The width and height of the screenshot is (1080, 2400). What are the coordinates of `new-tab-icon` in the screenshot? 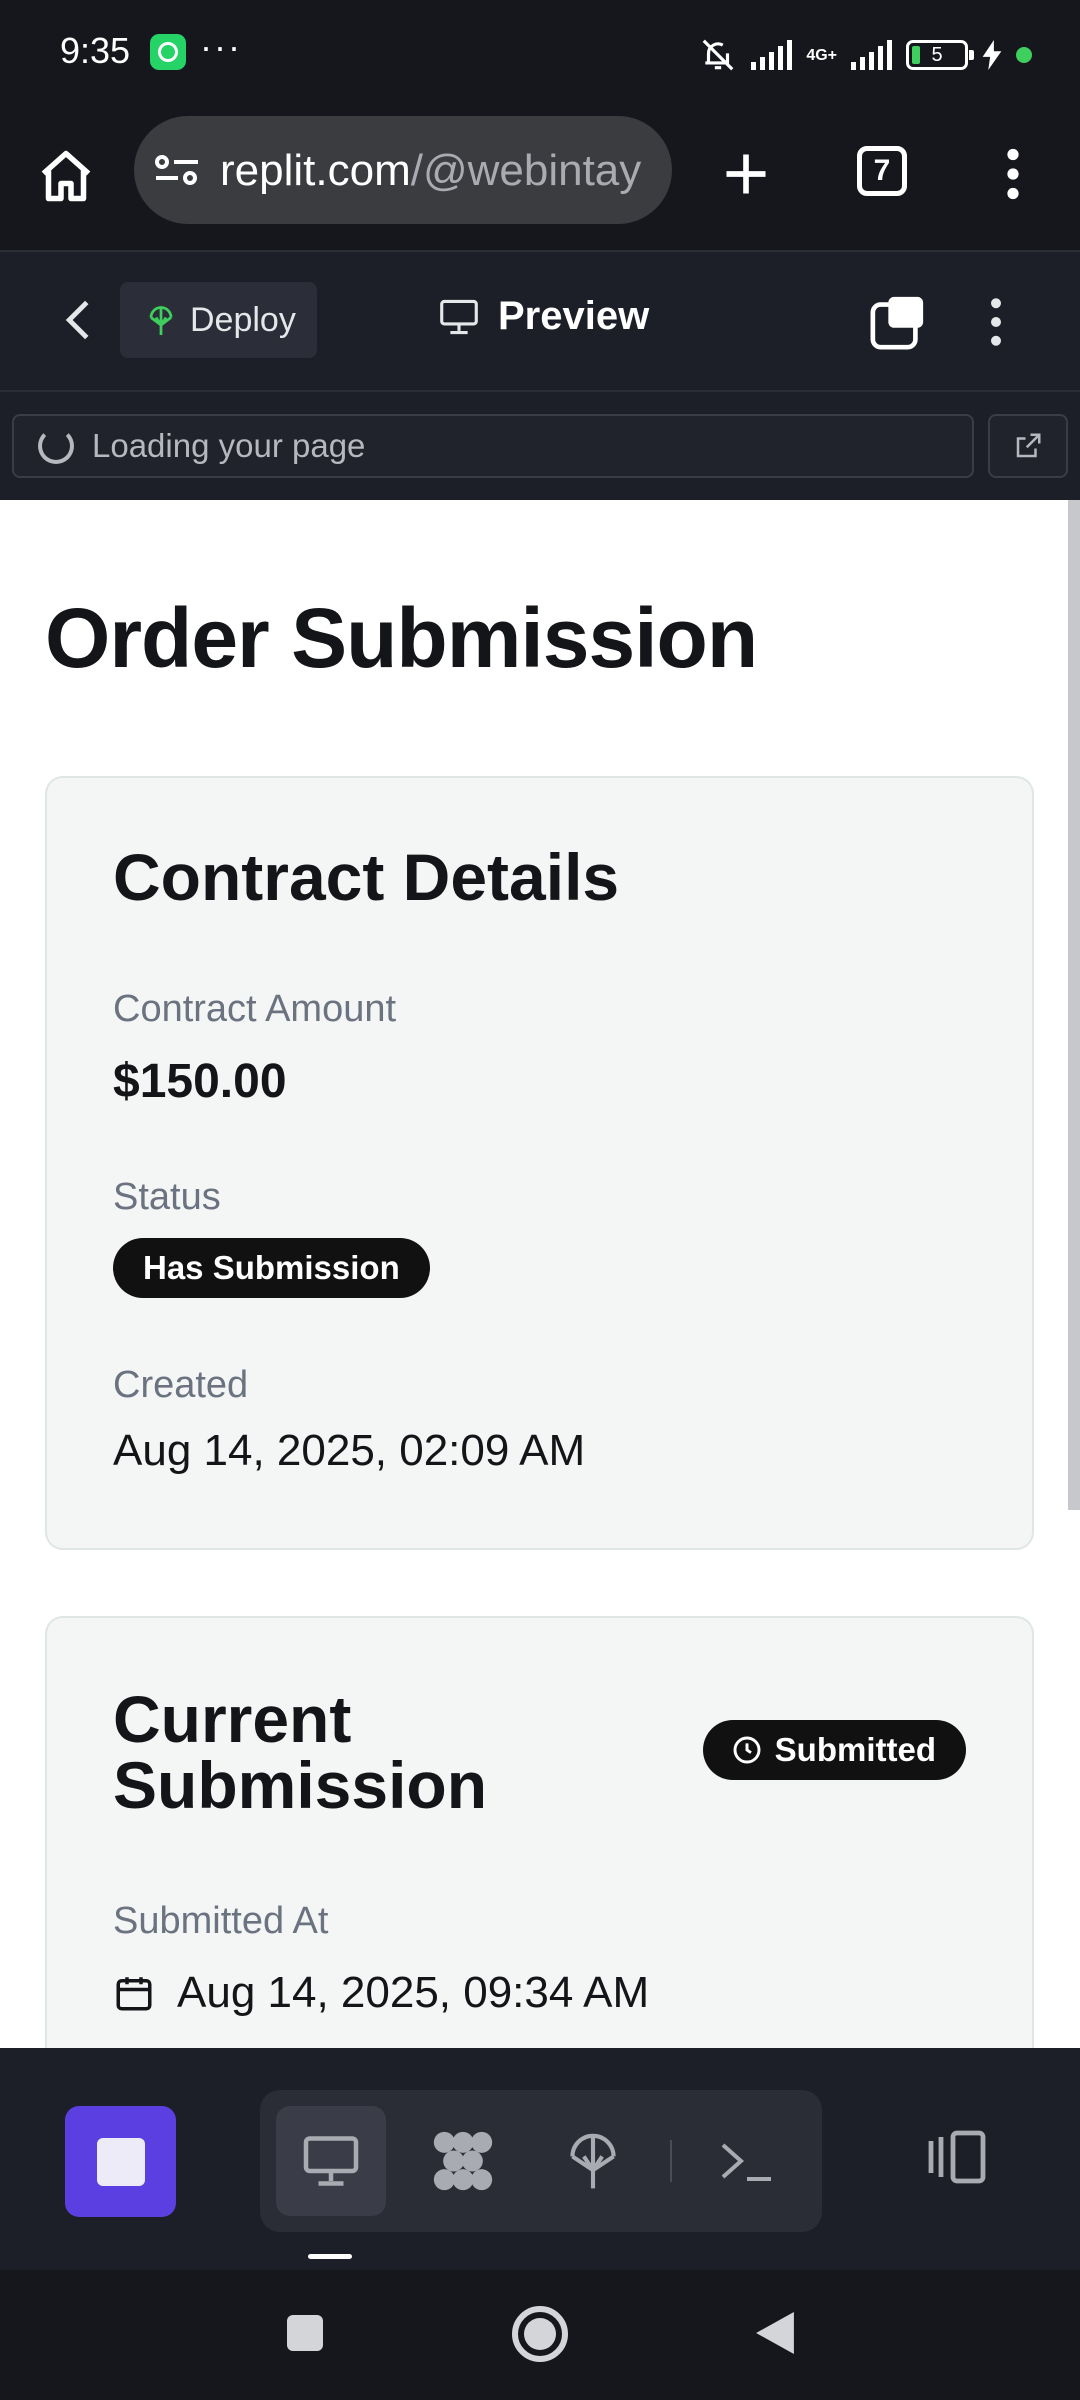 It's located at (746, 174).